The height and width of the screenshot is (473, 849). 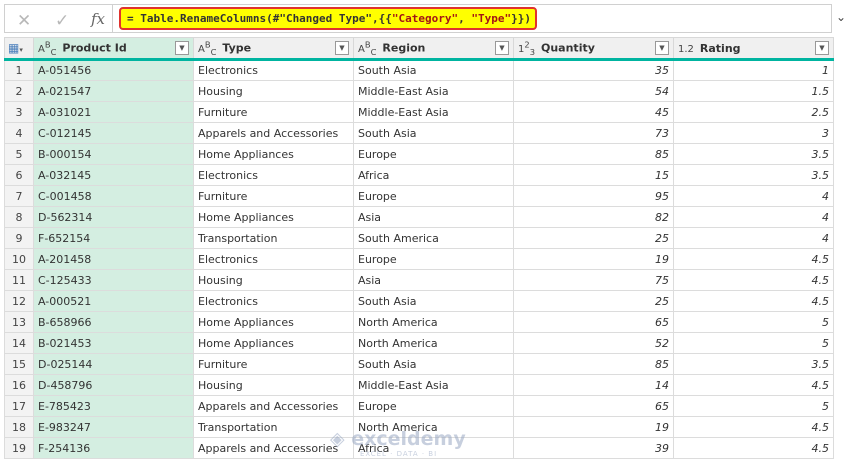 I want to click on row-number: 15, so click(x=19, y=364).